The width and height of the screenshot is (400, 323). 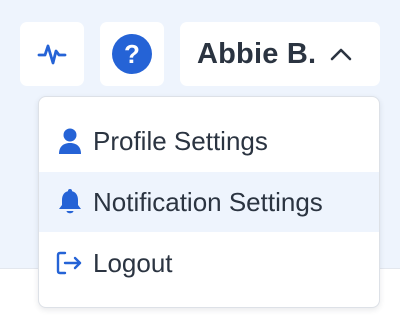 I want to click on user-icon, so click(x=70, y=141).